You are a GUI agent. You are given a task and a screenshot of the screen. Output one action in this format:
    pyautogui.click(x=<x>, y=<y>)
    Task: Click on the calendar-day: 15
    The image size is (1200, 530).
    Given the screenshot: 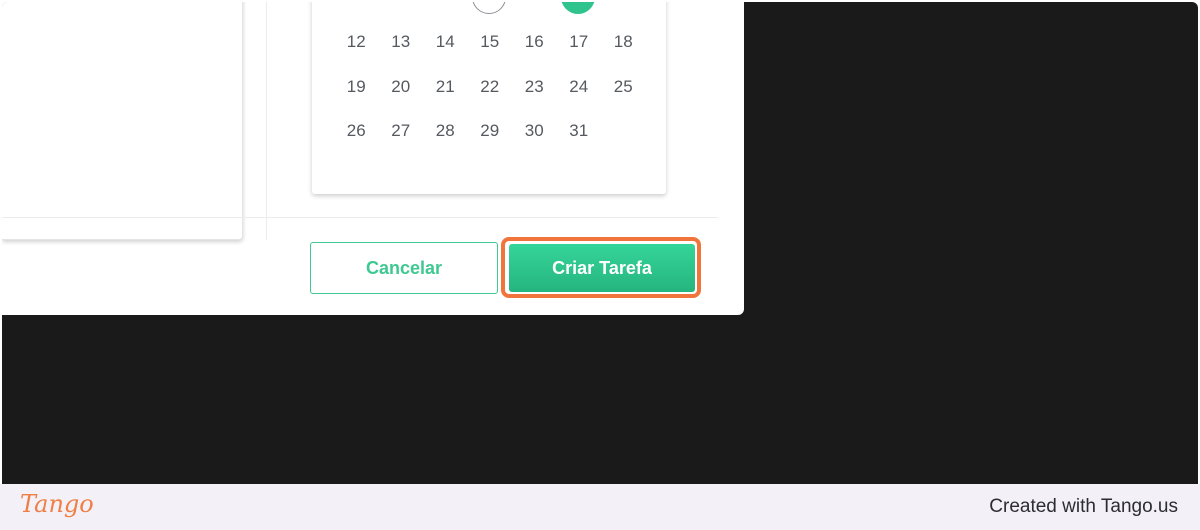 What is the action you would take?
    pyautogui.click(x=490, y=42)
    